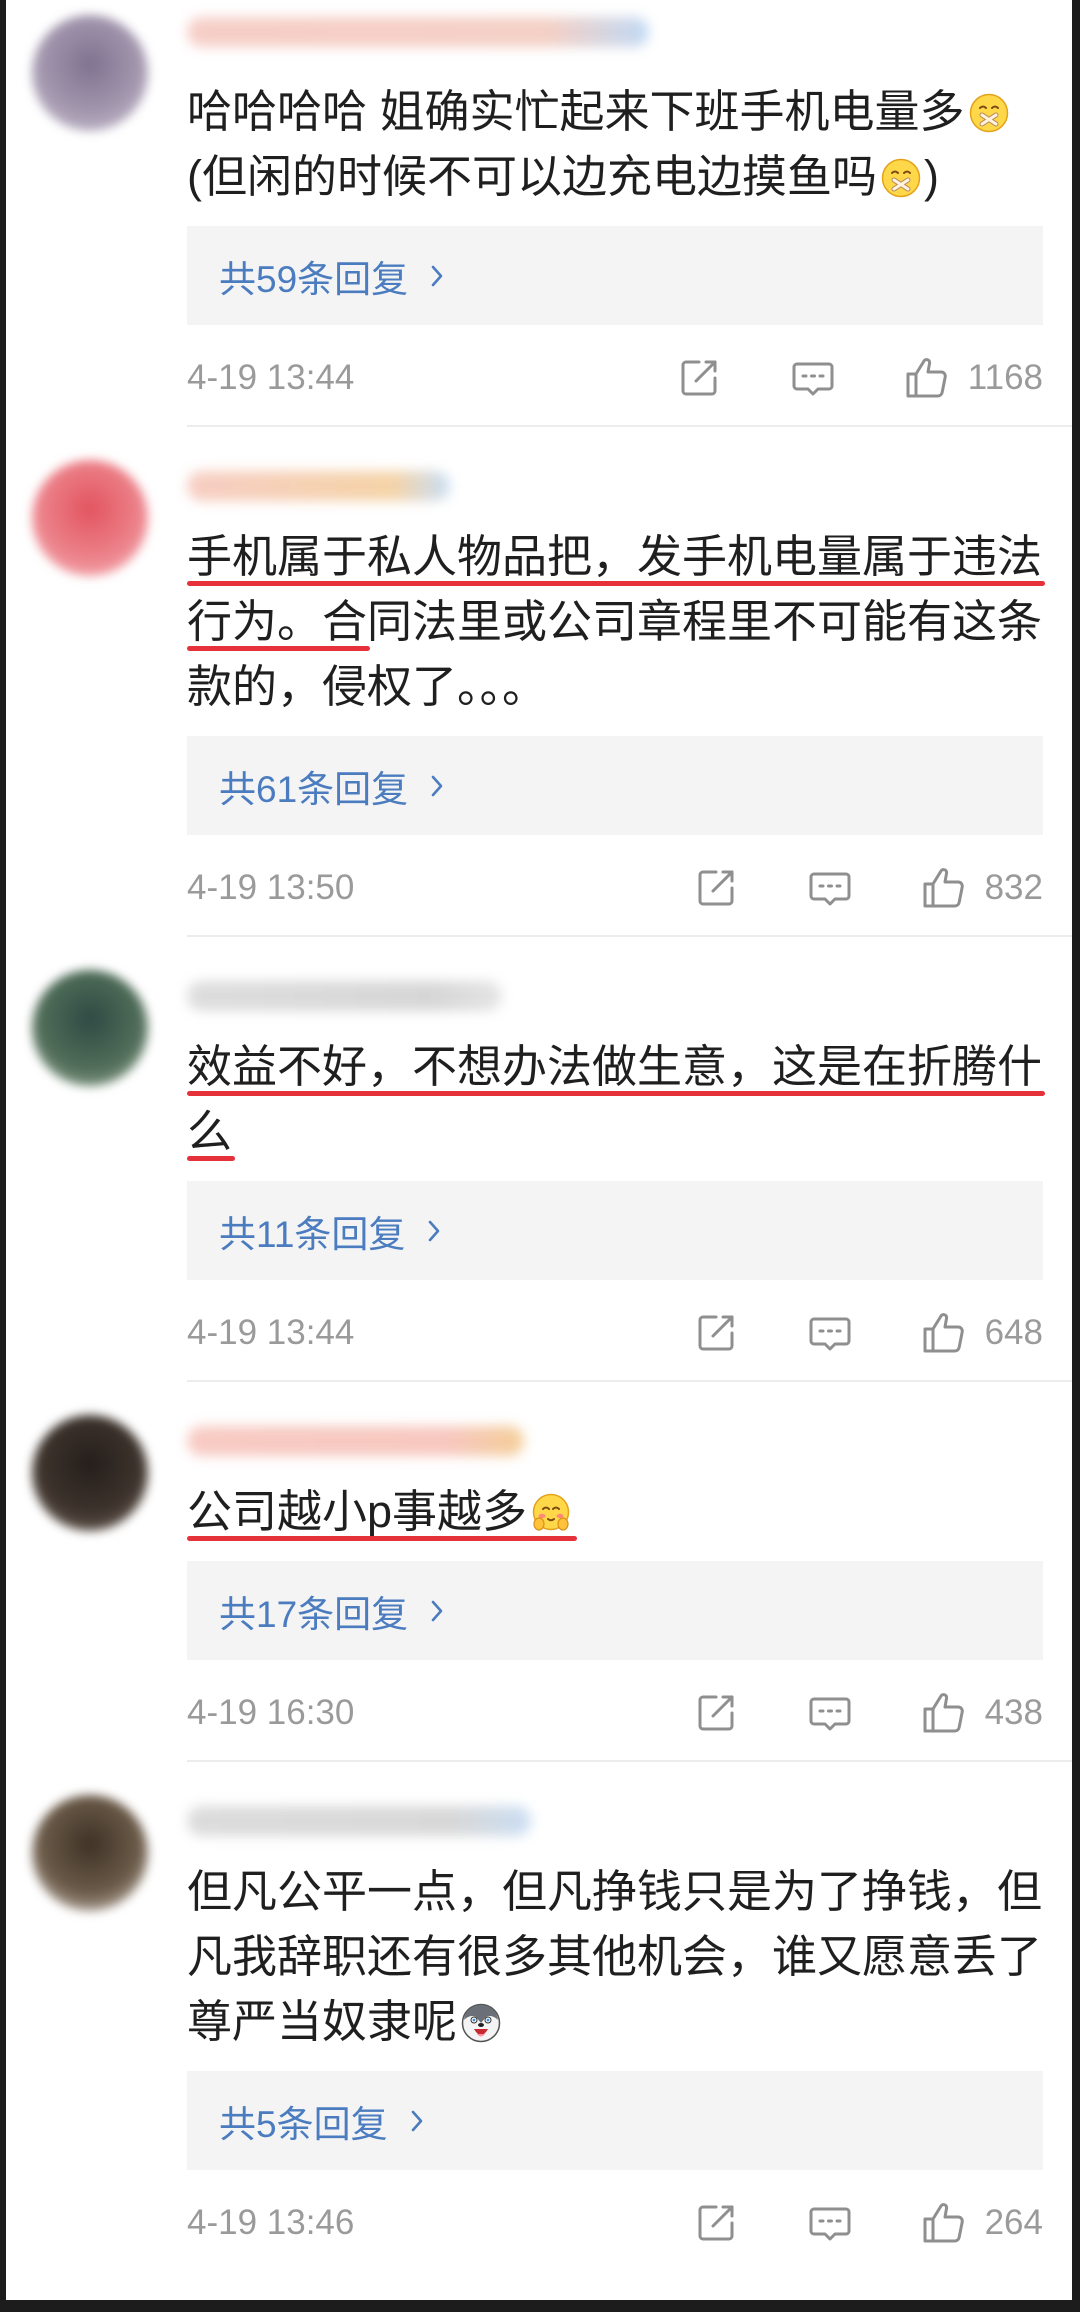 This screenshot has height=2312, width=1080. Describe the element at coordinates (303, 2124) in the screenshot. I see `replies-label: 共5条回复` at that location.